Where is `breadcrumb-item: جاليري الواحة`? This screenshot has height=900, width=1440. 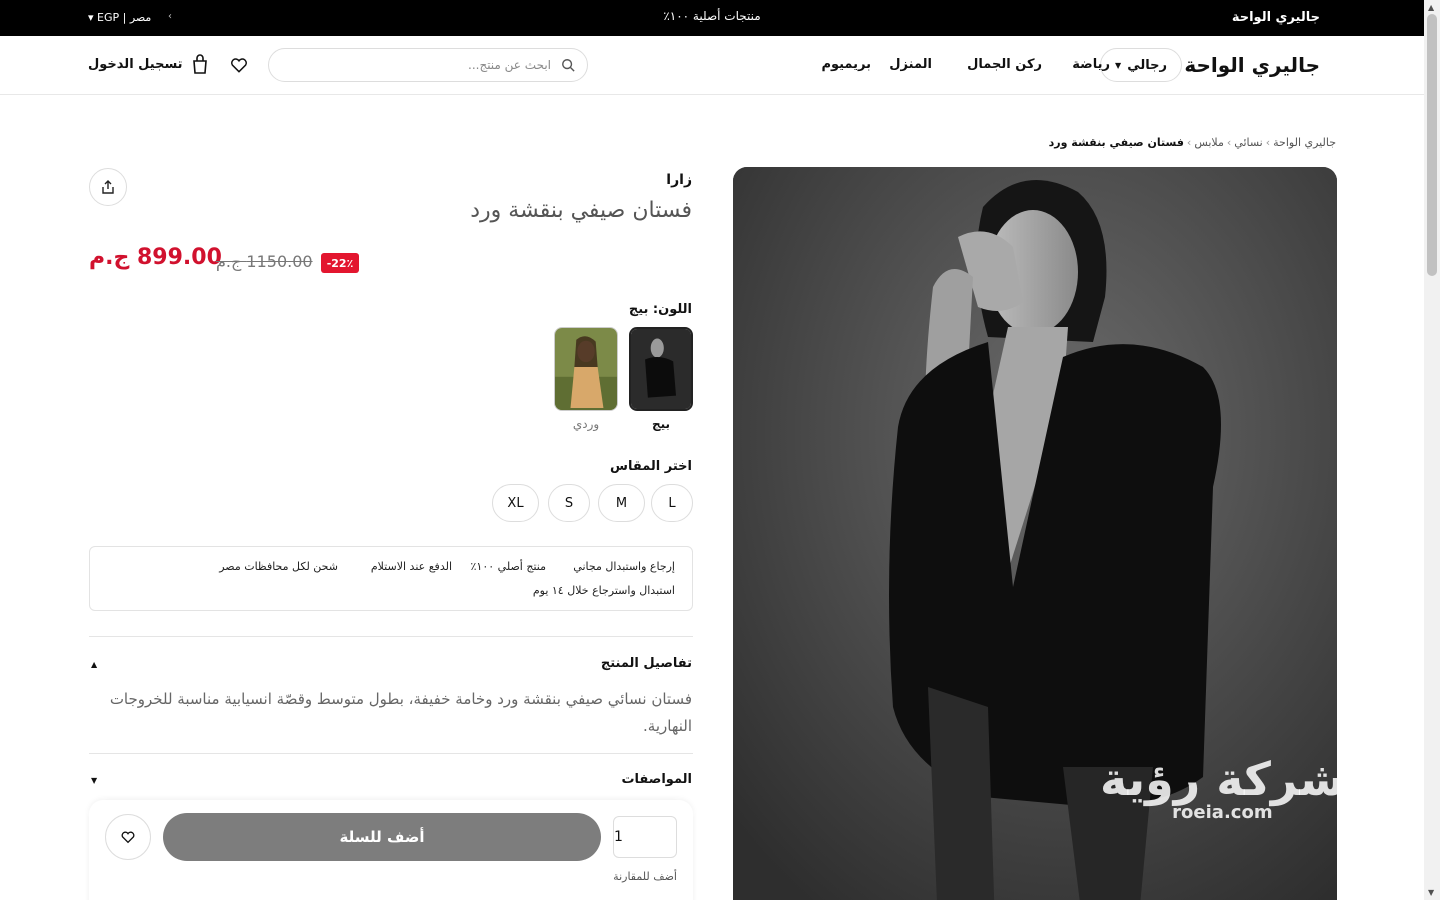 breadcrumb-item: جاليري الواحة is located at coordinates (1304, 142).